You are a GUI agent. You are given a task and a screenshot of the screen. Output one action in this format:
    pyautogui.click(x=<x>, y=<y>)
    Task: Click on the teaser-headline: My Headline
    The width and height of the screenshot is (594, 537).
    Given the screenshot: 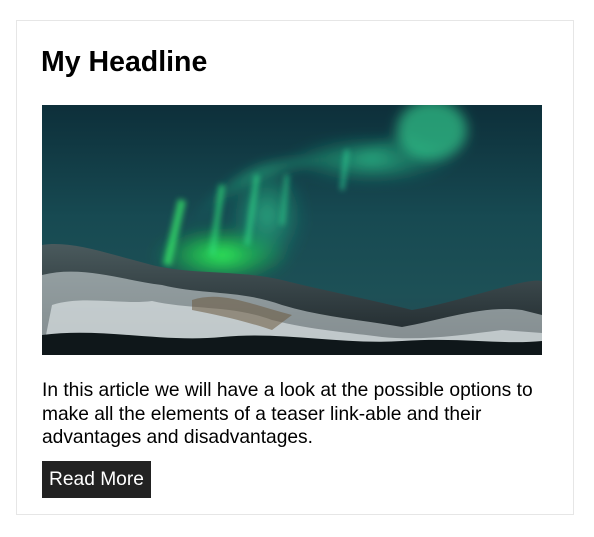 What is the action you would take?
    pyautogui.click(x=124, y=62)
    